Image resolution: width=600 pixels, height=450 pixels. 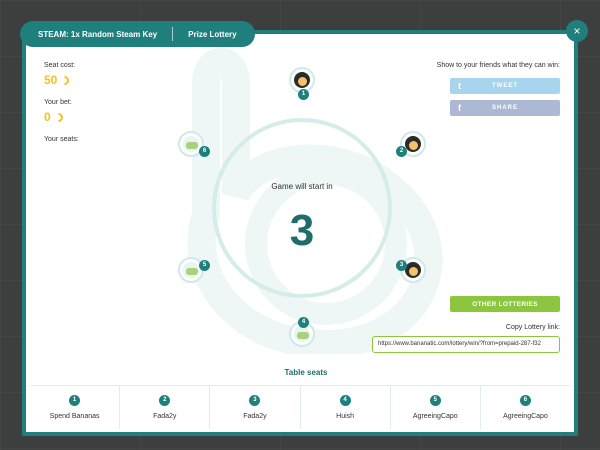 I want to click on modal-tabs: STEAM: 1x Random Steam Key Prize Lottery, so click(x=137, y=34).